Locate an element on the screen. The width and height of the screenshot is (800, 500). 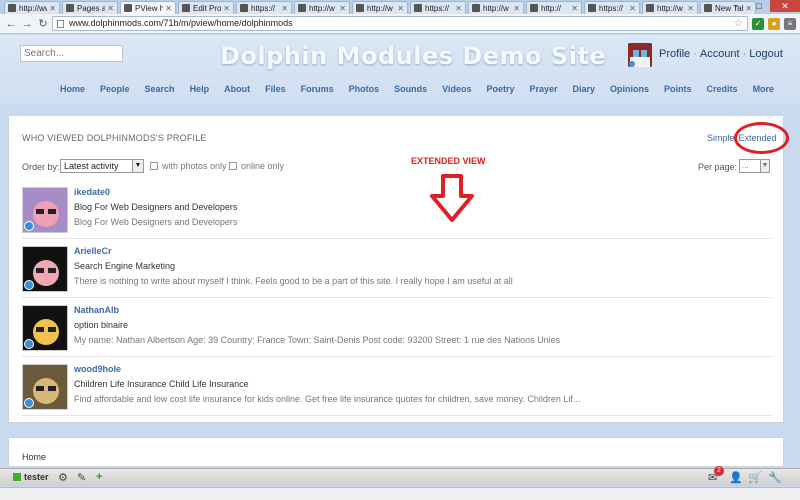
member-name-link: wood9hole is located at coordinates (97, 369).